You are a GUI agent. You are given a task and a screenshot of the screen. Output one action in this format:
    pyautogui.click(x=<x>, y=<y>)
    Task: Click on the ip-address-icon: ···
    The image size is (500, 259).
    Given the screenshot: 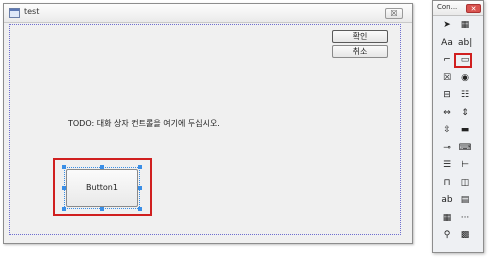 What is the action you would take?
    pyautogui.click(x=465, y=218)
    